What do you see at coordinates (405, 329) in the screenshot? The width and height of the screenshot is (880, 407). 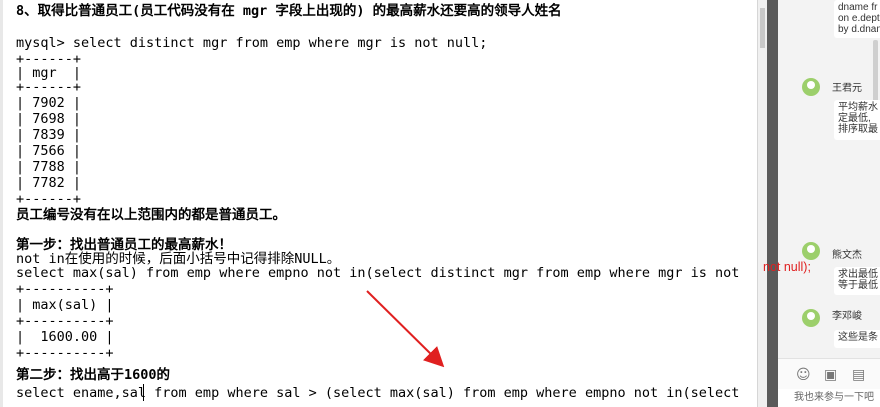 I see `annotation-arrow` at bounding box center [405, 329].